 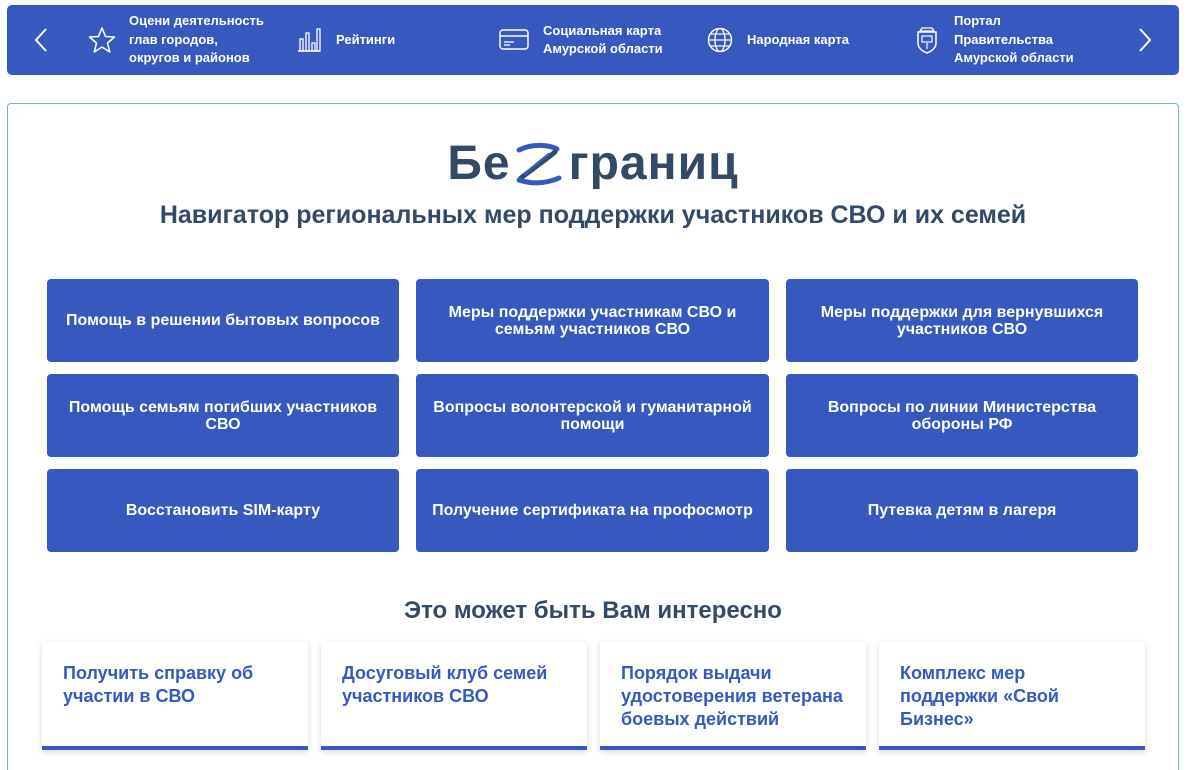 What do you see at coordinates (653, 163) in the screenshot?
I see `logo-text-part2: границ` at bounding box center [653, 163].